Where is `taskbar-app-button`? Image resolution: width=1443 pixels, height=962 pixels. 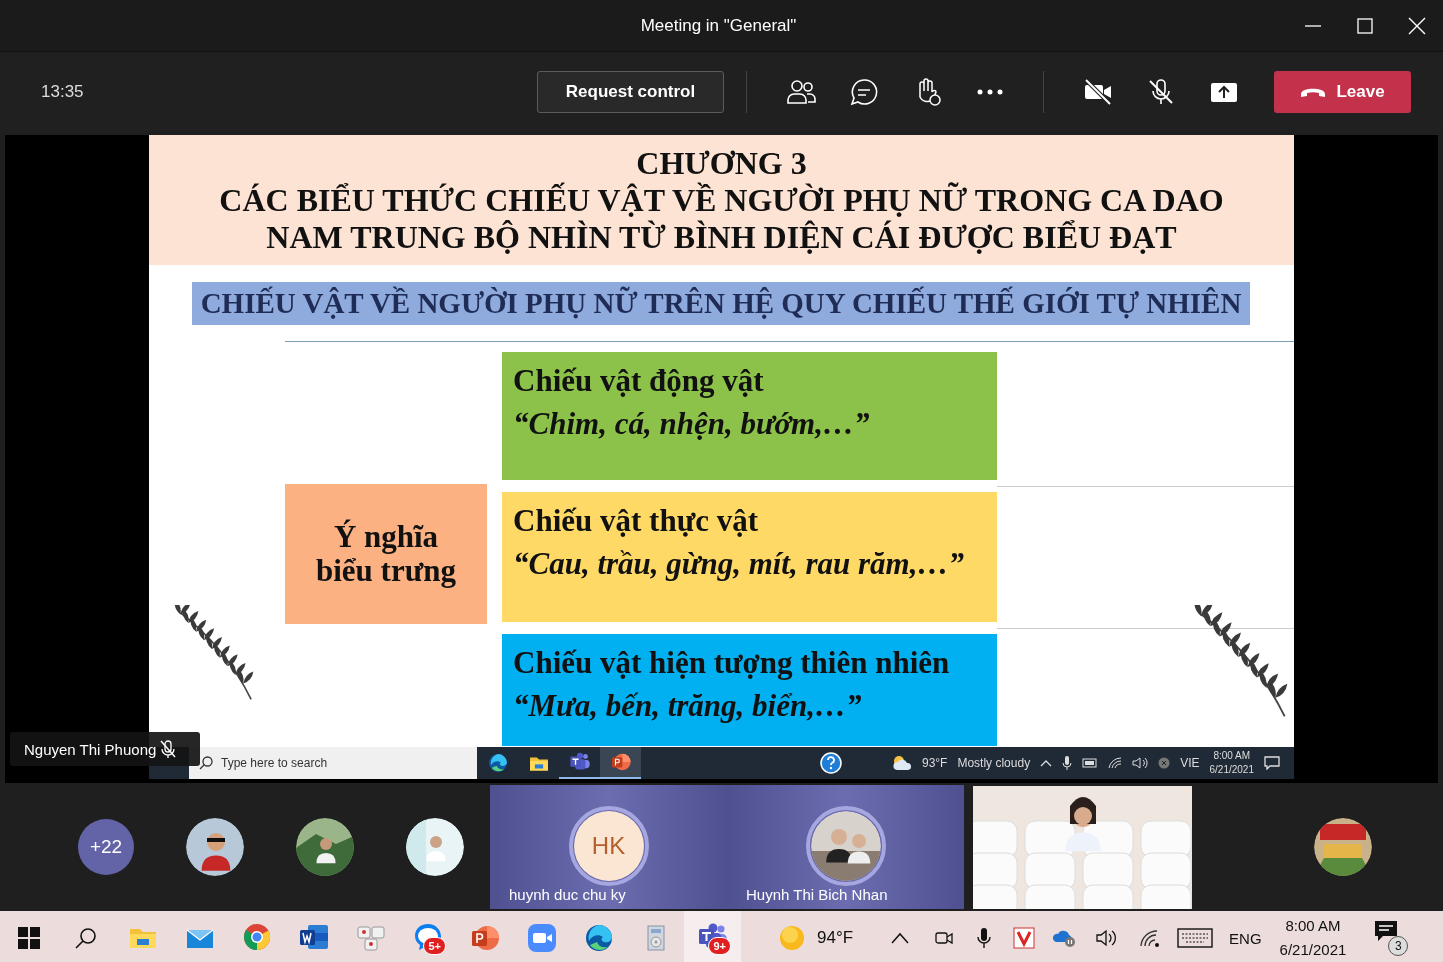 taskbar-app-button is located at coordinates (620, 763).